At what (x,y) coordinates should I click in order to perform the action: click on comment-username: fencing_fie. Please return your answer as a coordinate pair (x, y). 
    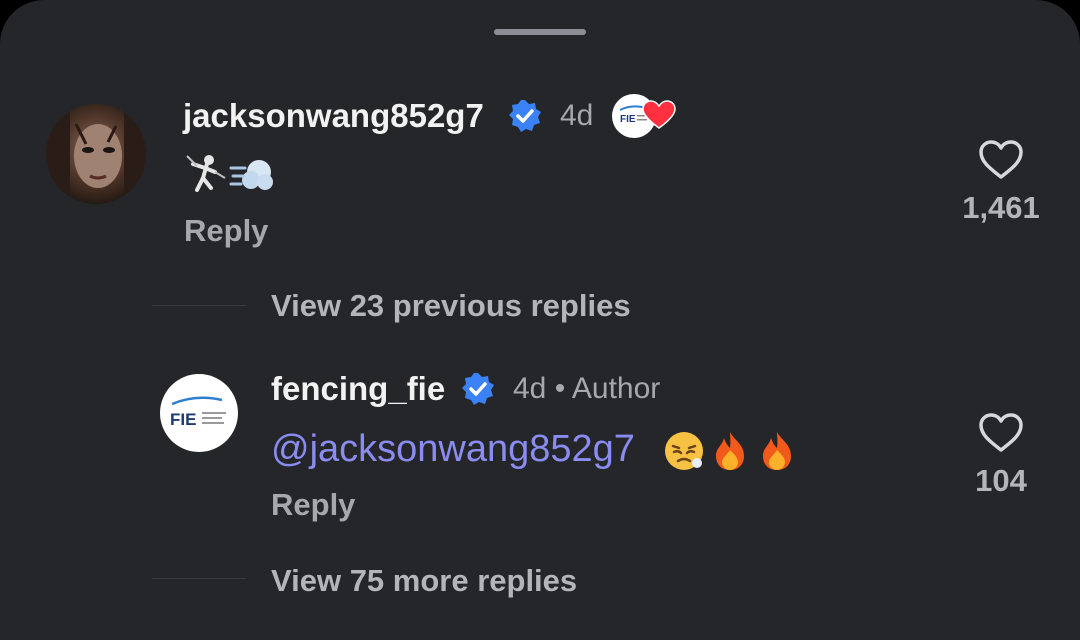
    Looking at the image, I should click on (358, 389).